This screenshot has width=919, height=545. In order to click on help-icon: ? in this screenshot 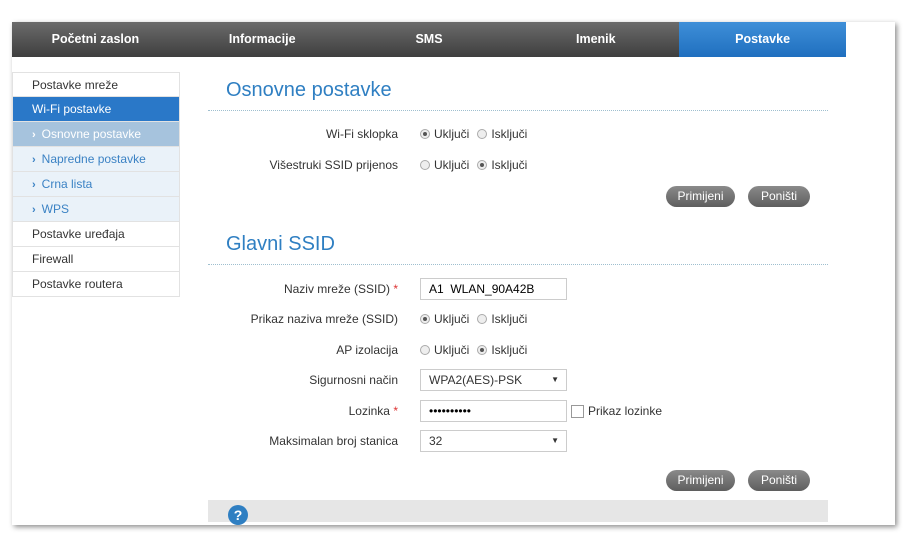, I will do `click(238, 515)`.